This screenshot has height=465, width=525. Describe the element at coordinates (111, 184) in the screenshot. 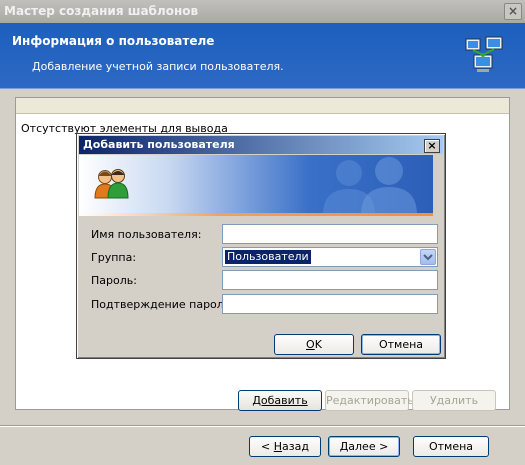

I see `users-icon` at that location.